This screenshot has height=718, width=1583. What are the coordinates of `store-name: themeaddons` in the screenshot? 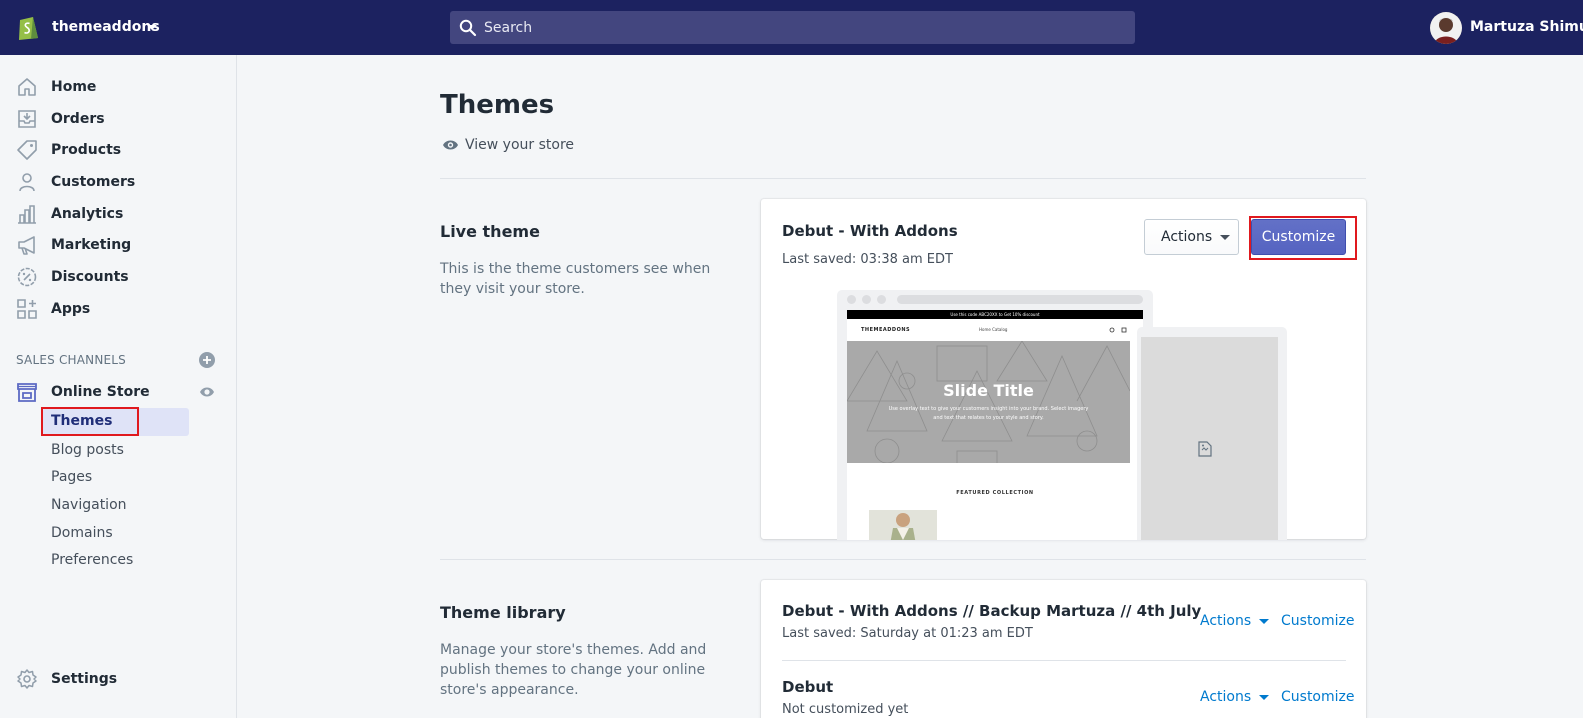 It's located at (106, 27).